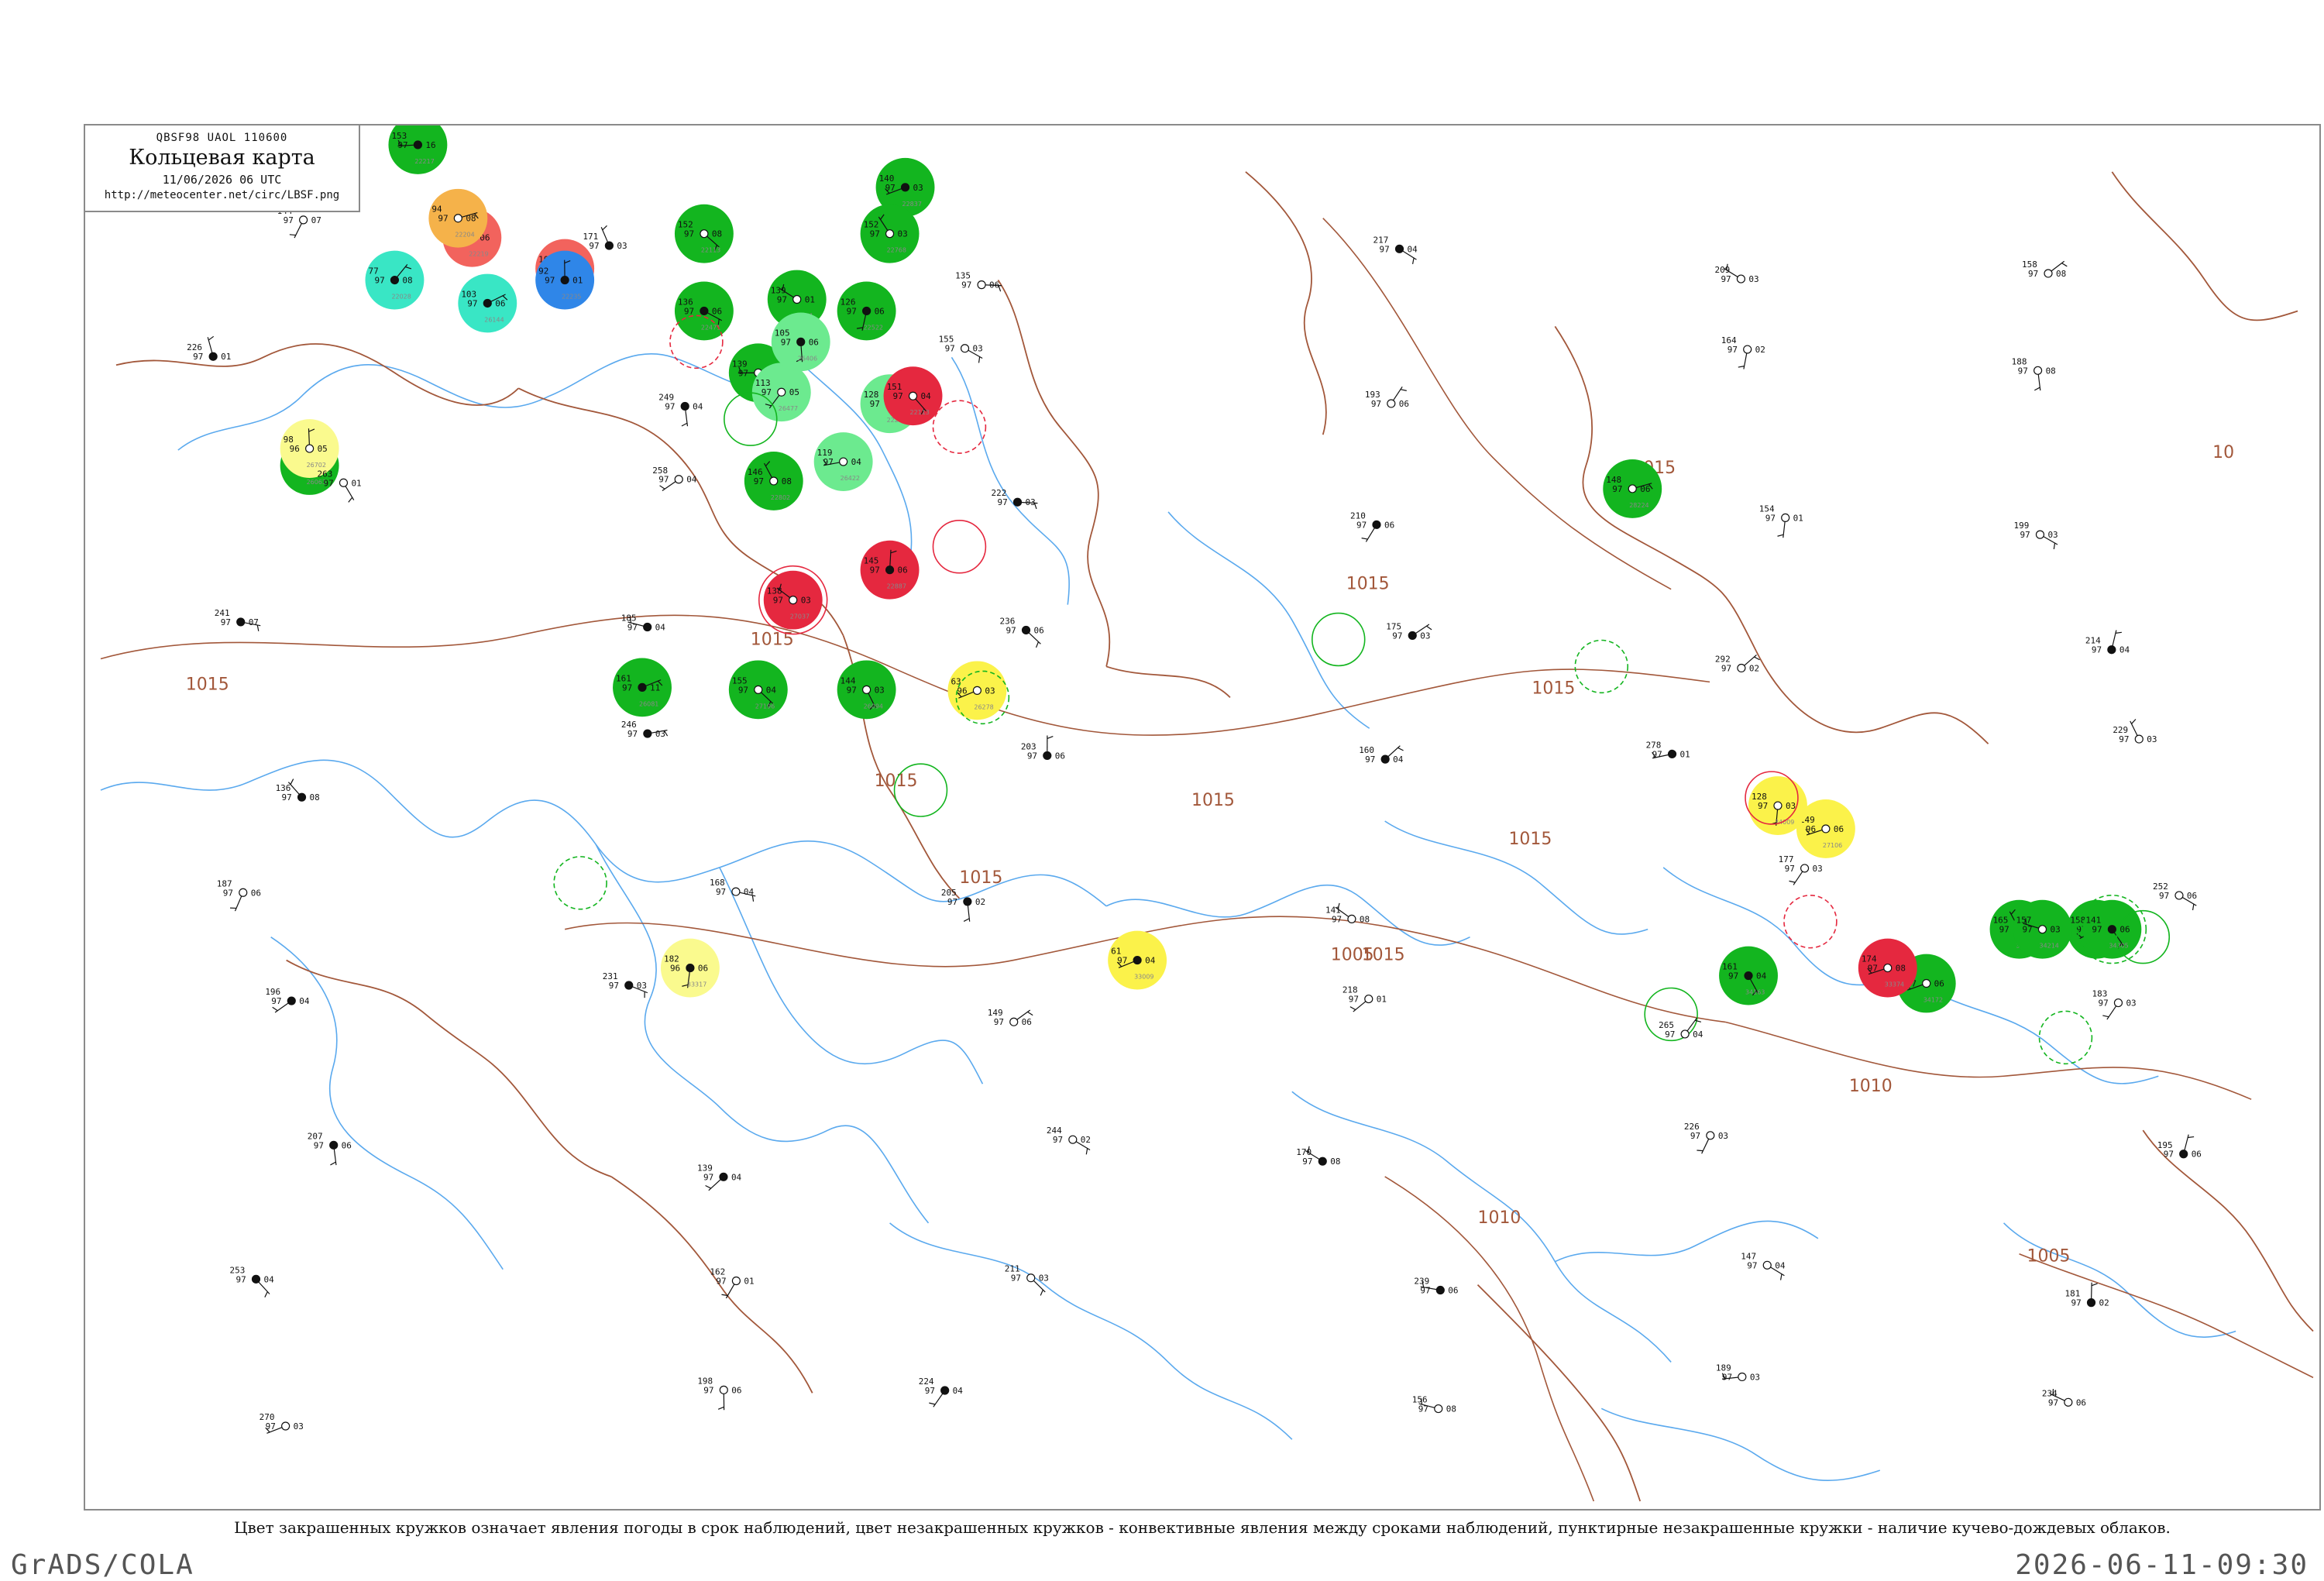  I want to click on station-plot: 1969704, so click(287, 999).